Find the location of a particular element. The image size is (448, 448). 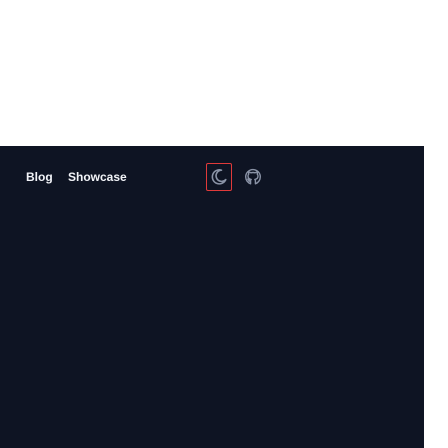

theme-toggle-button is located at coordinates (219, 177).